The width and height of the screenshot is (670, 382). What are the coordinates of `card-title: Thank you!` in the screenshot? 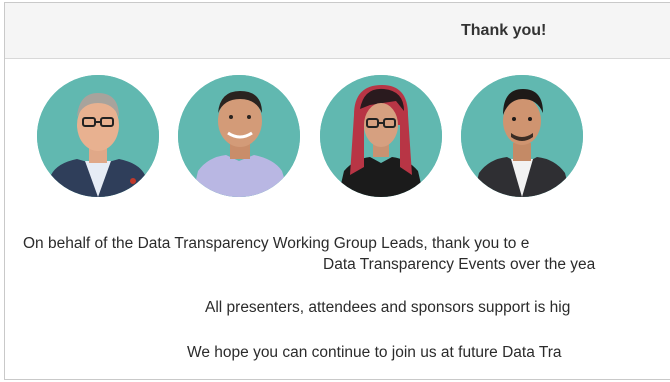 It's located at (504, 30).